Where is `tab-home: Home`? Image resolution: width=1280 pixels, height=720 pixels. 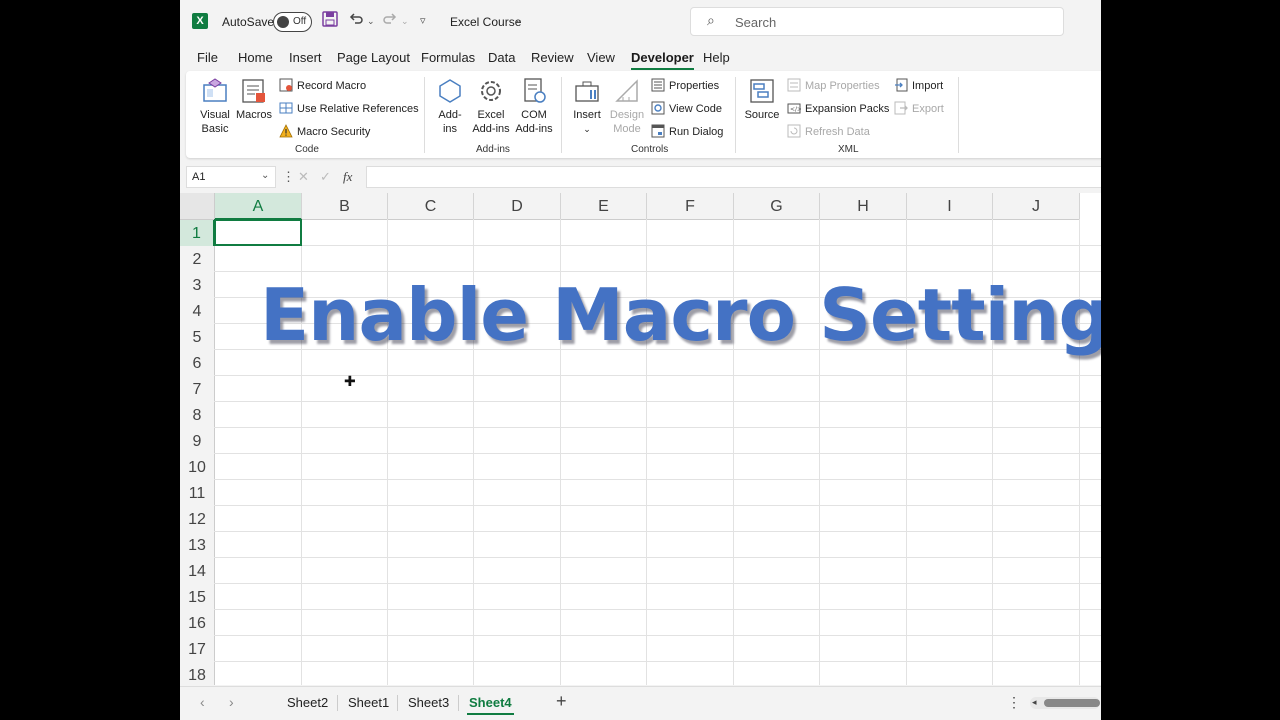 tab-home: Home is located at coordinates (255, 57).